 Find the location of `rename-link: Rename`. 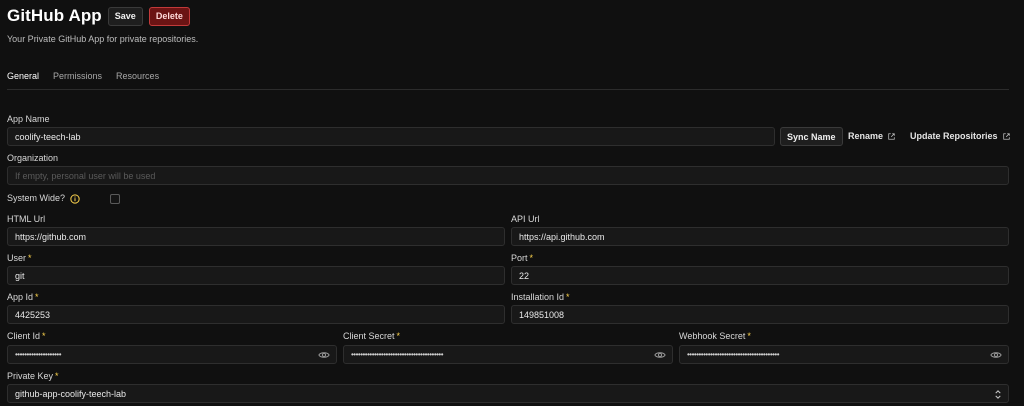

rename-link: Rename is located at coordinates (871, 136).